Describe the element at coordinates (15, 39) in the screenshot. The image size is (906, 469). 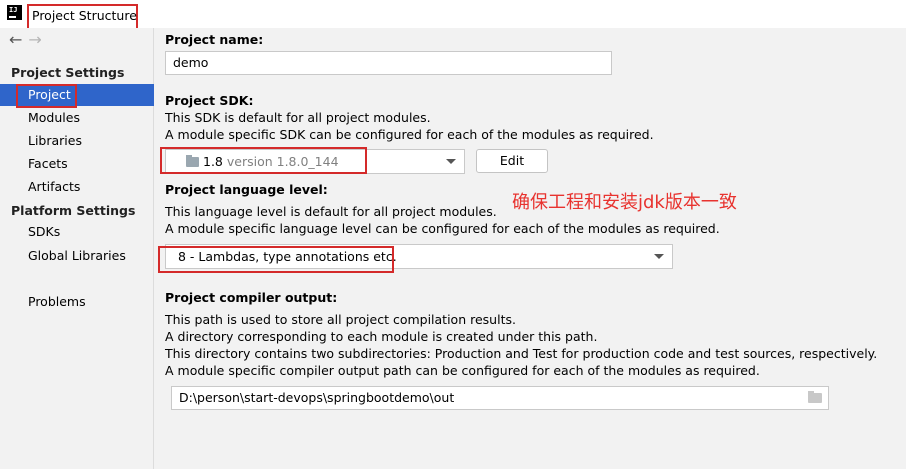
I see `back-arrow-icon: ←` at that location.